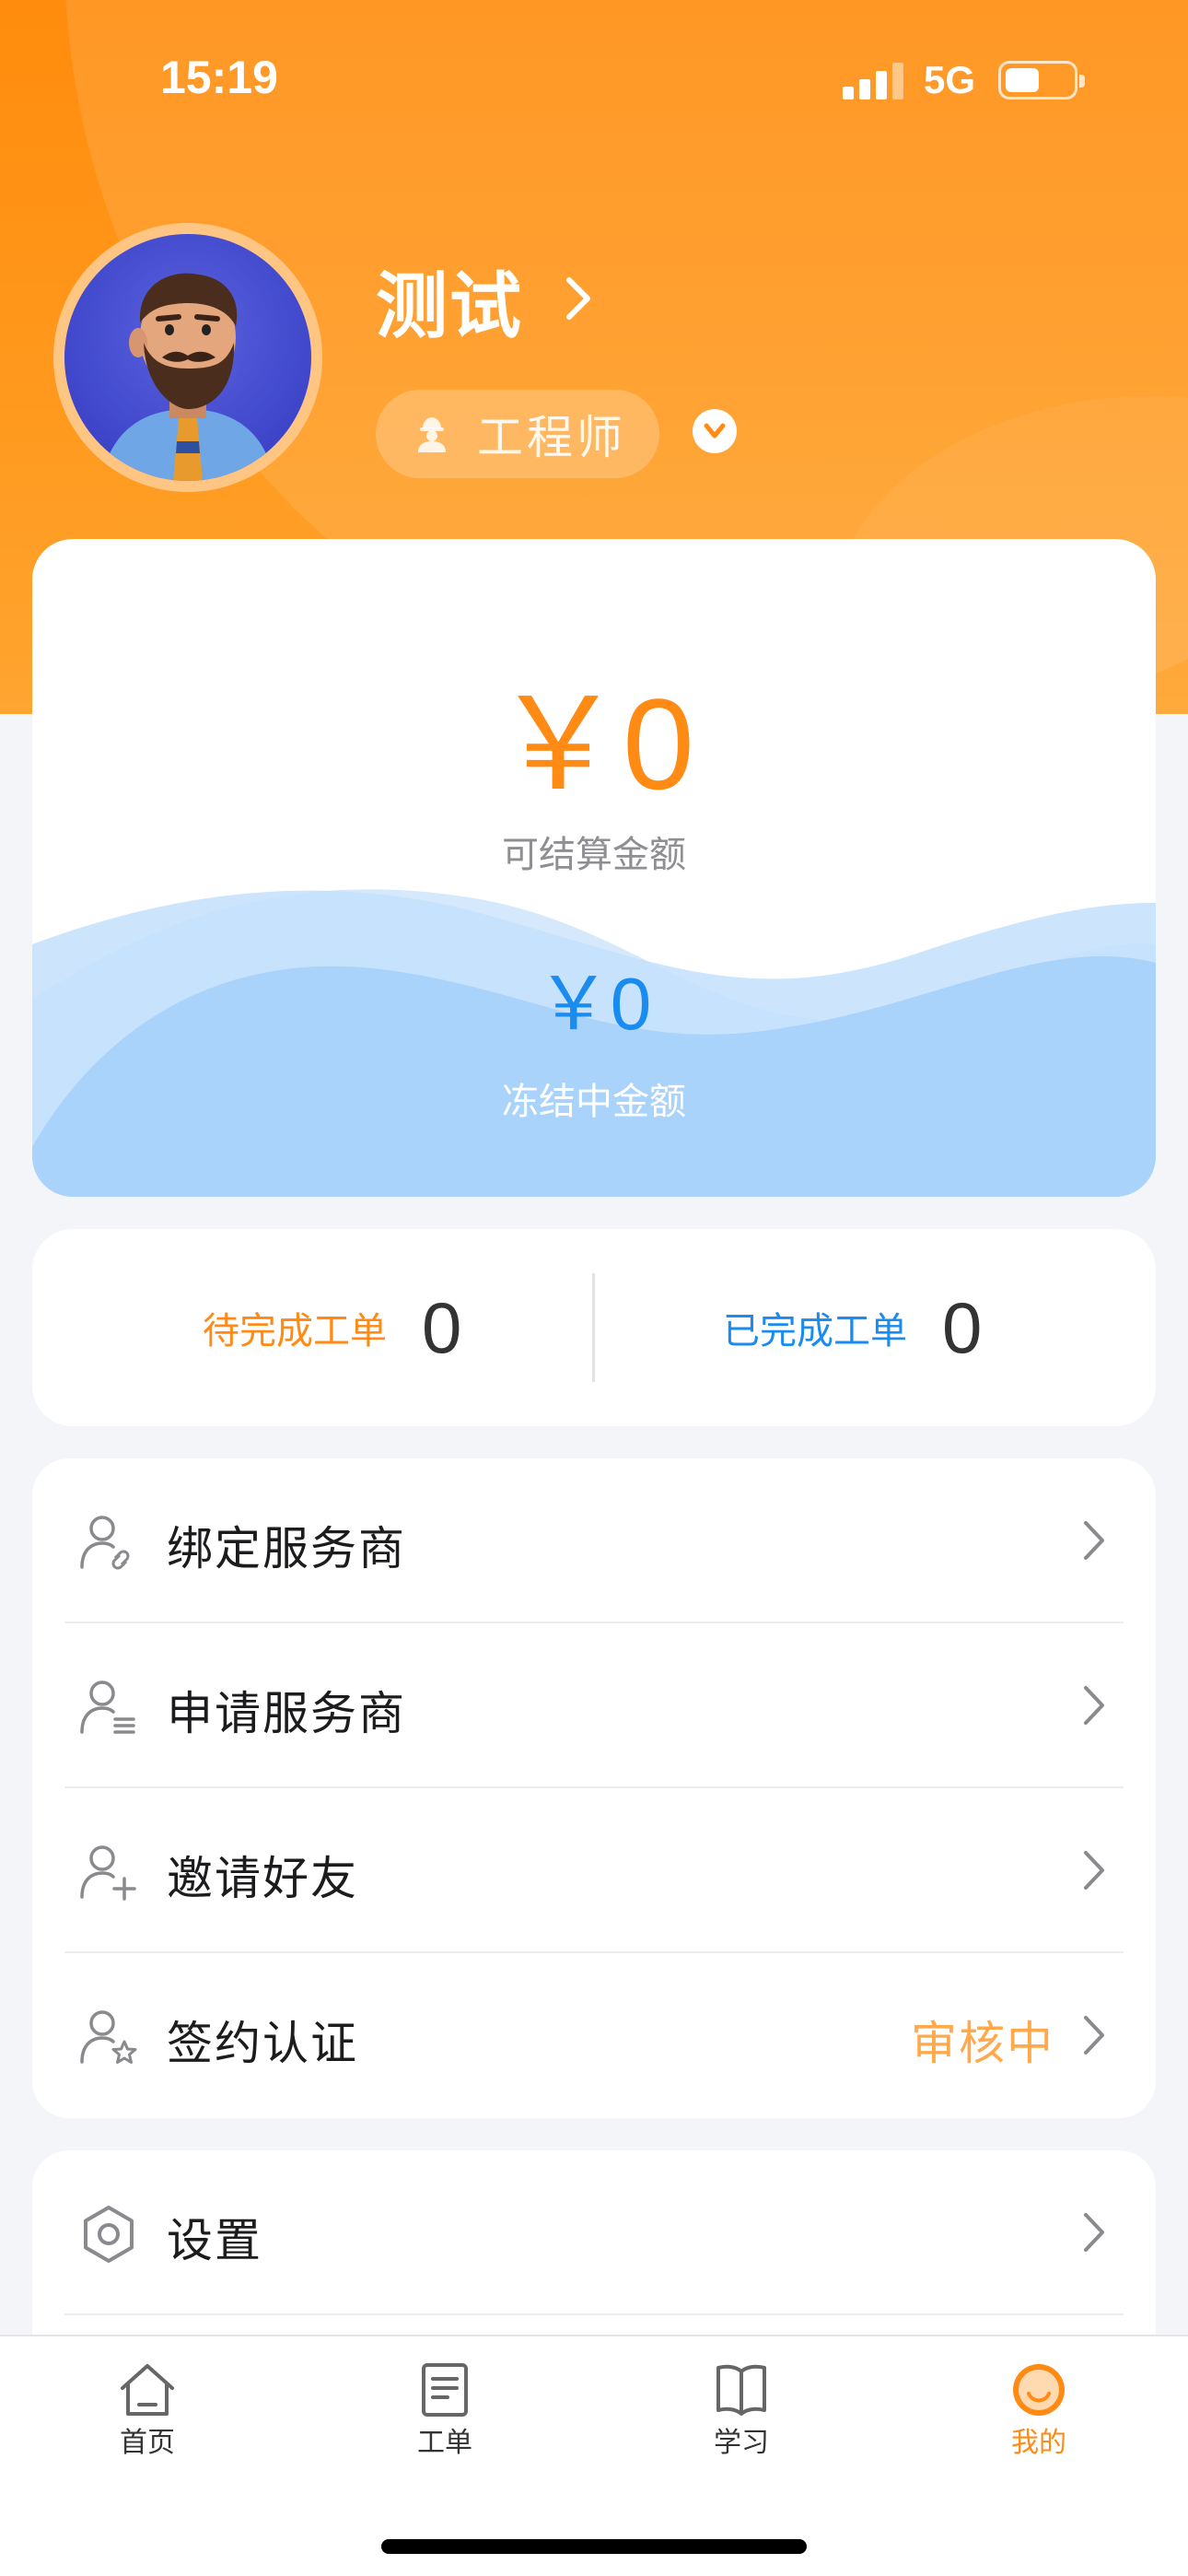 This screenshot has width=1188, height=2576. I want to click on status-time: 15:19, so click(219, 77).